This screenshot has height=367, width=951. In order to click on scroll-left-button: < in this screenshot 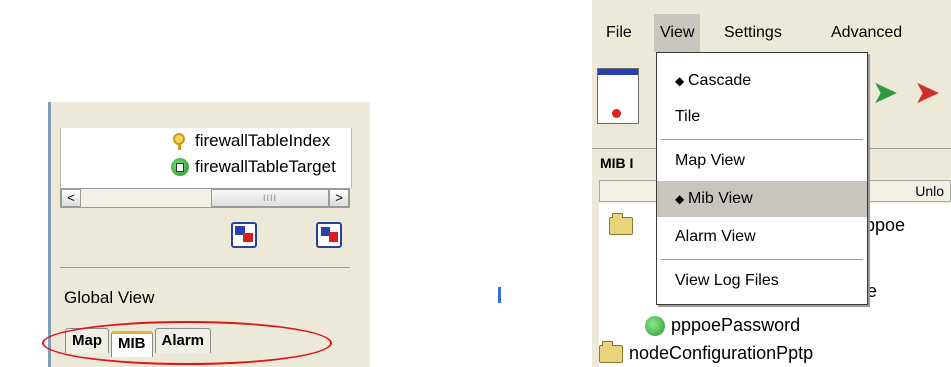, I will do `click(71, 198)`.